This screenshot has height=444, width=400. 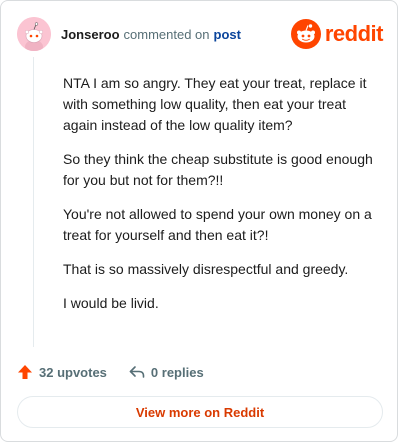 What do you see at coordinates (73, 372) in the screenshot?
I see `upvote-label: 32 upvotes` at bounding box center [73, 372].